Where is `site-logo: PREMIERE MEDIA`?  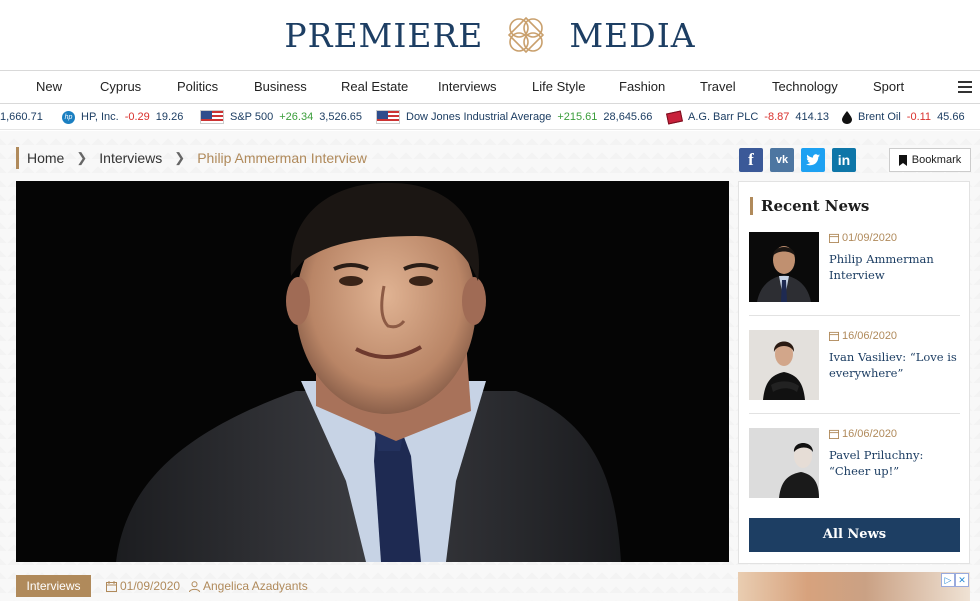 site-logo: PREMIERE MEDIA is located at coordinates (490, 35).